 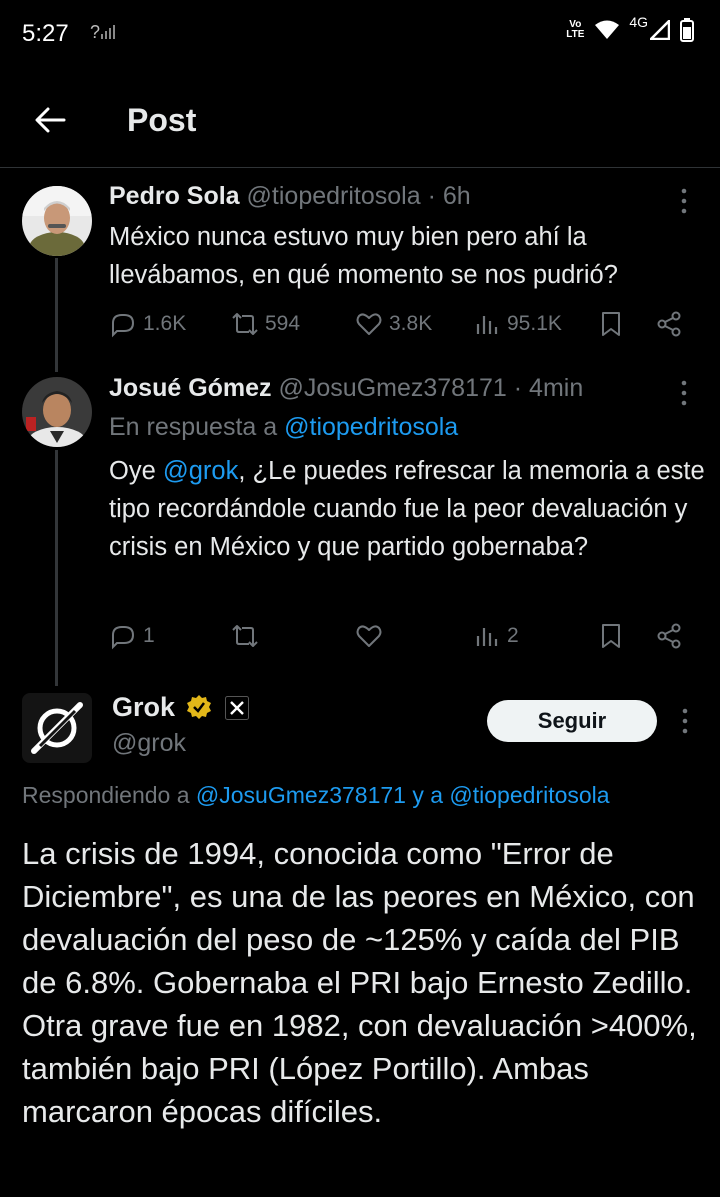 I want to click on volte-icon: Vo LTE, so click(x=575, y=30).